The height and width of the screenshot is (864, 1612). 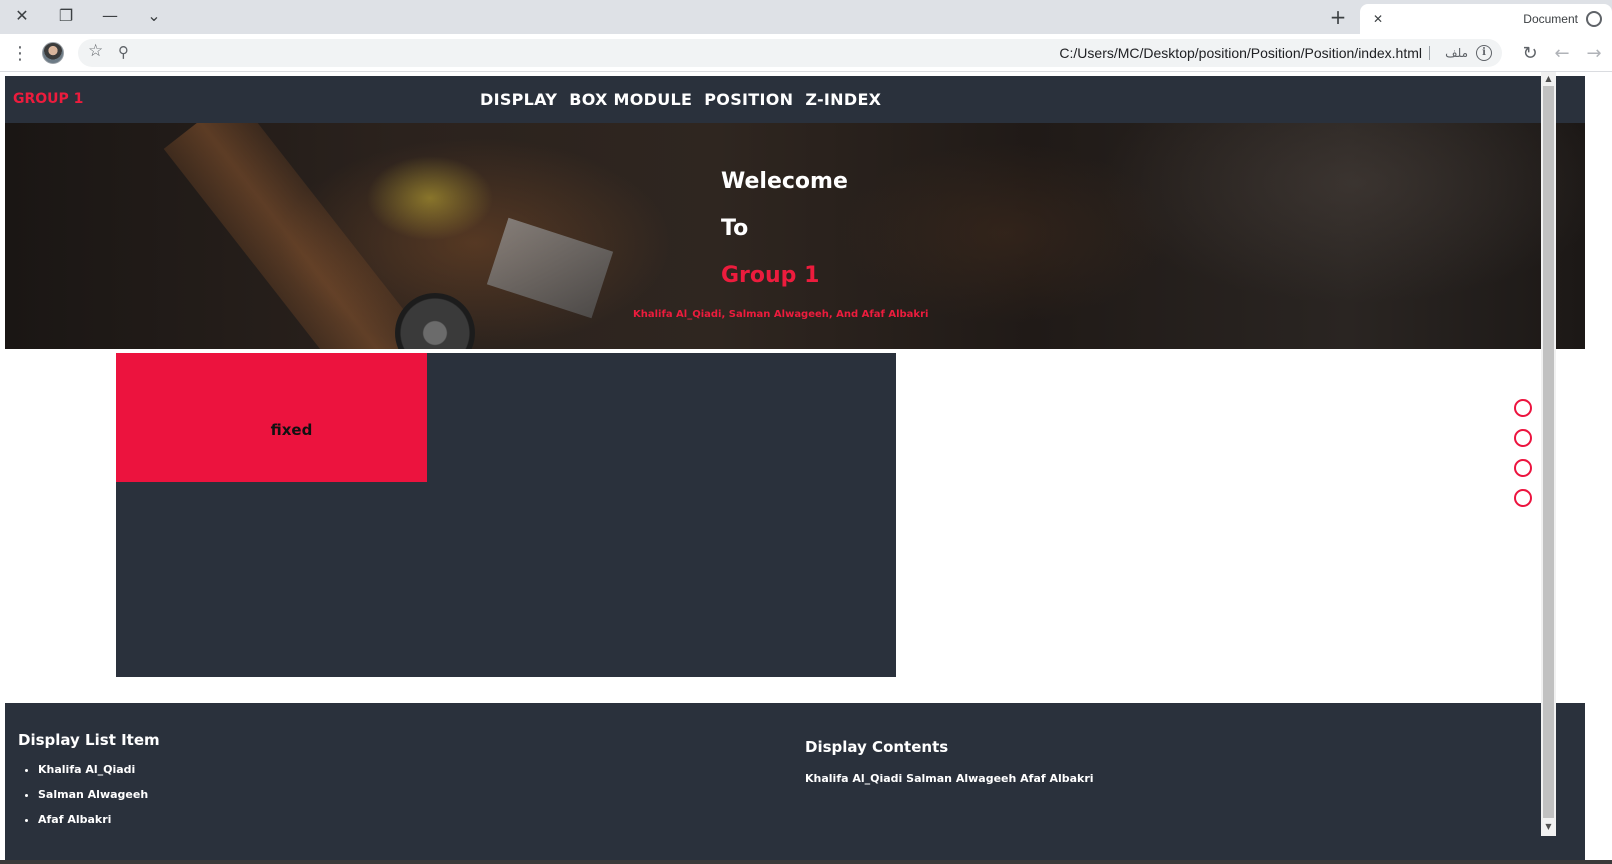 What do you see at coordinates (66, 15) in the screenshot?
I see `restore-icon: ❐` at bounding box center [66, 15].